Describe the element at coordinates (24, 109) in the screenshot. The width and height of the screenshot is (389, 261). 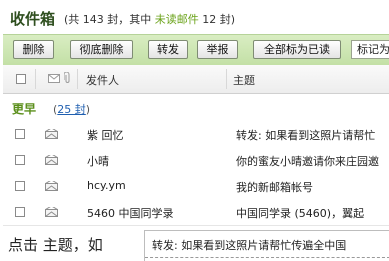
I see `group-title: 更早` at that location.